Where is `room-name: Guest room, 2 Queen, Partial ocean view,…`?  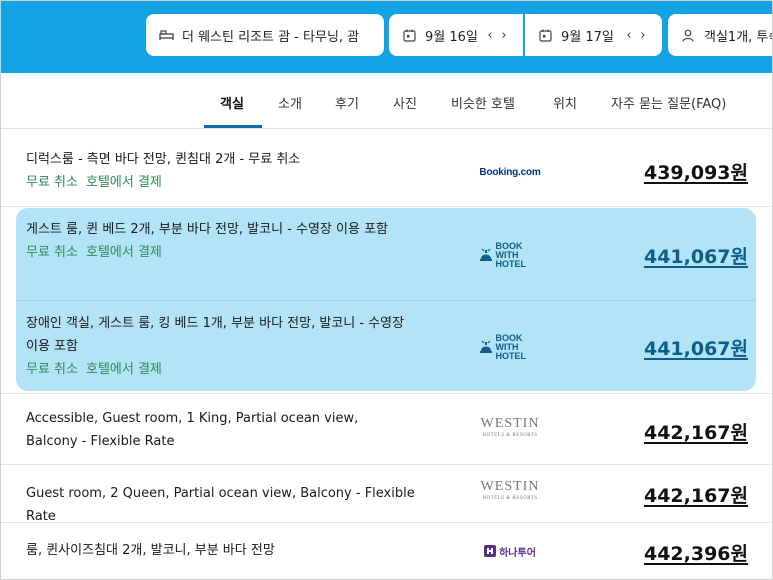 room-name: Guest room, 2 Queen, Partial ocean view,… is located at coordinates (220, 505).